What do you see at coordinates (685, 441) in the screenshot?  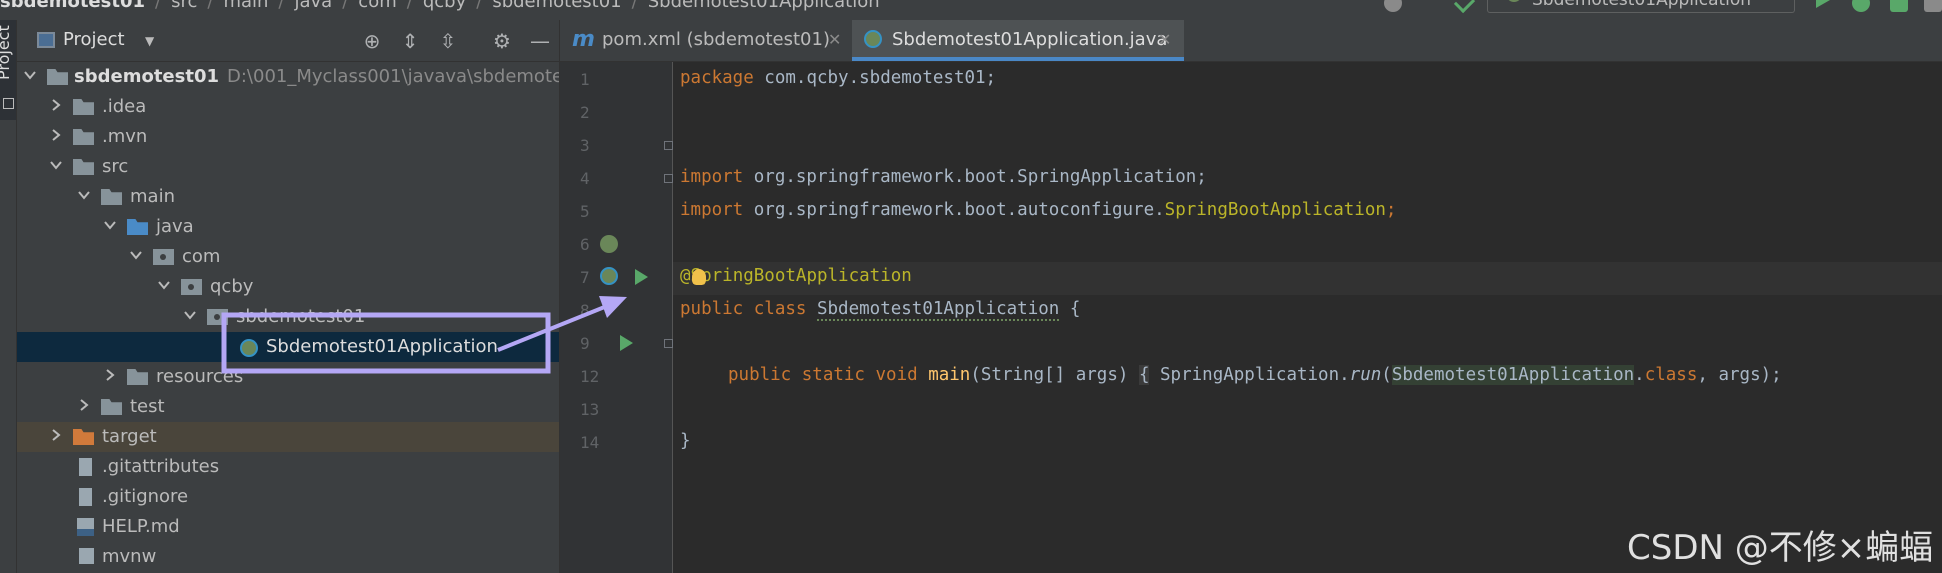 I see `code-line: }` at bounding box center [685, 441].